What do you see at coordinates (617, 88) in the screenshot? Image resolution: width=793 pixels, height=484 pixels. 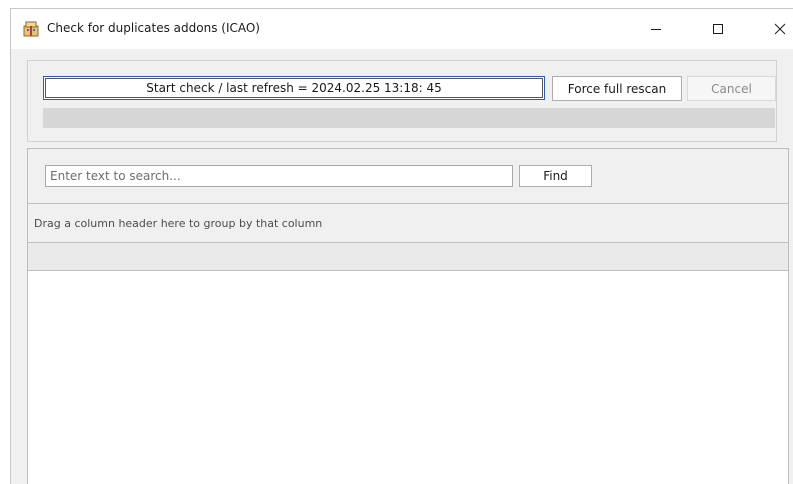 I see `force-full-rescan-button: Force full rescan` at bounding box center [617, 88].